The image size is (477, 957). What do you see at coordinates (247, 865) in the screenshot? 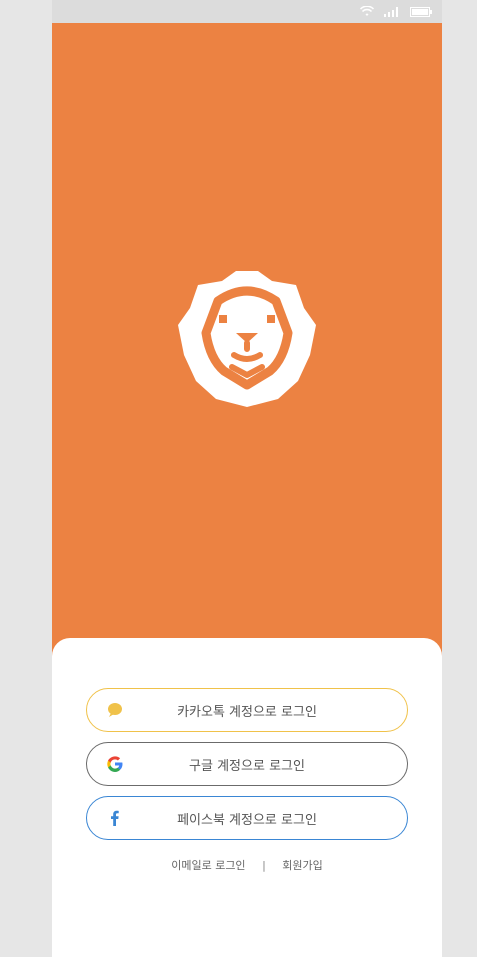
I see `footer-links: 이메일로 로그인 | 회원가입` at bounding box center [247, 865].